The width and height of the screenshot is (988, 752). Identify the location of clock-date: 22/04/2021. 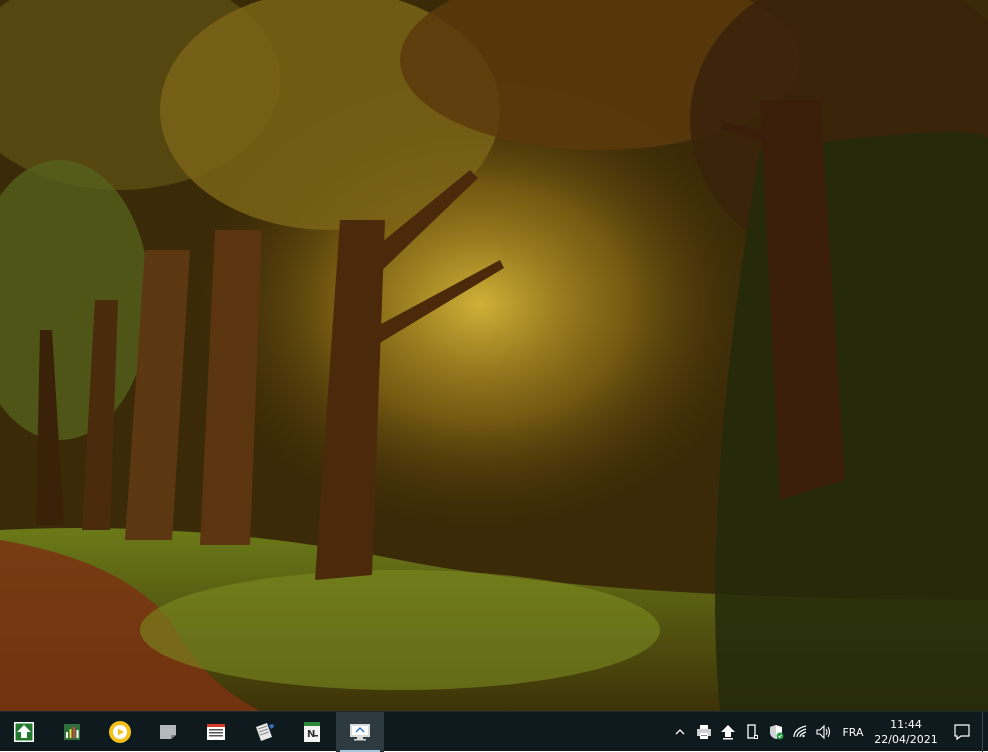
(906, 739).